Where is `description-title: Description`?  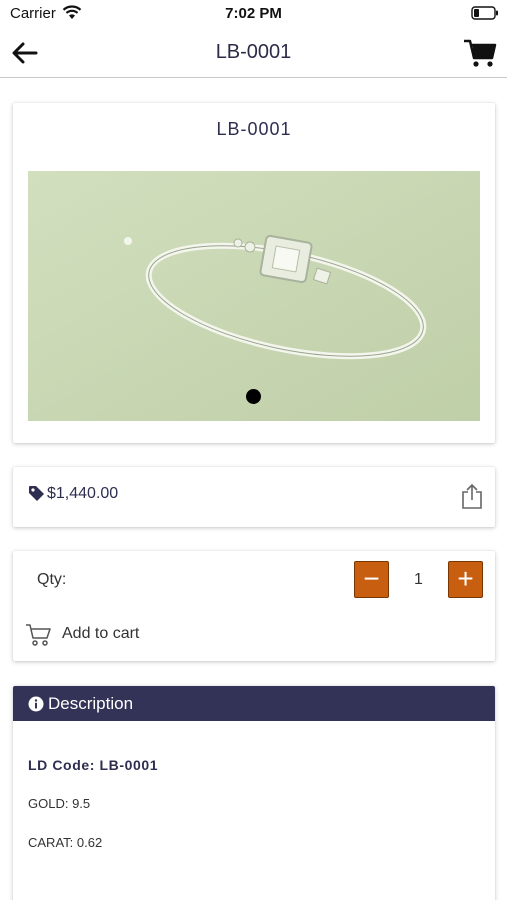
description-title: Description is located at coordinates (91, 703).